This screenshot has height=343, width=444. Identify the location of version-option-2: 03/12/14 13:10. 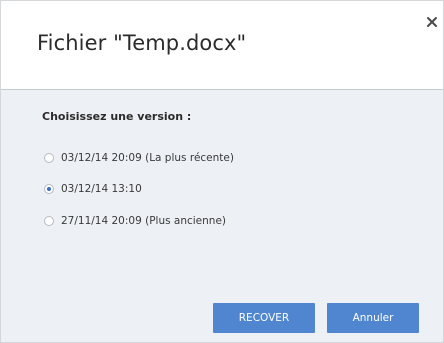
(93, 189).